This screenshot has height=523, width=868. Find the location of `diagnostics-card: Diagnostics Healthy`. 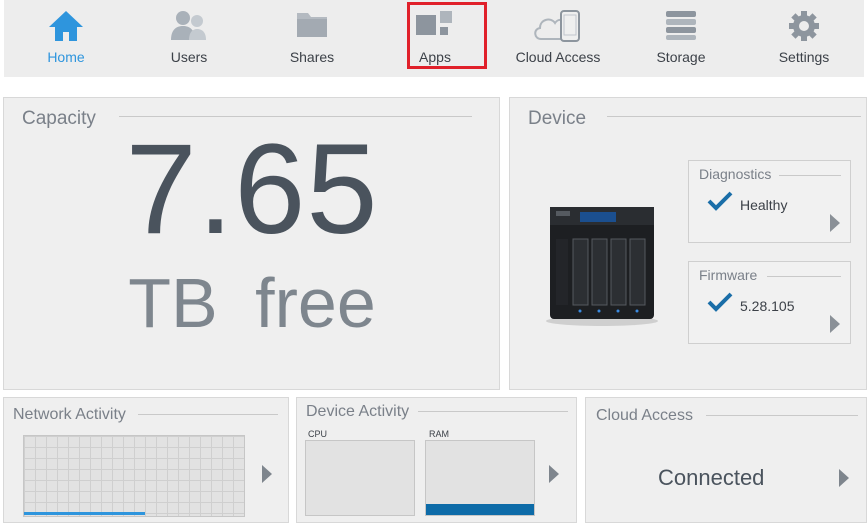

diagnostics-card: Diagnostics Healthy is located at coordinates (769, 201).